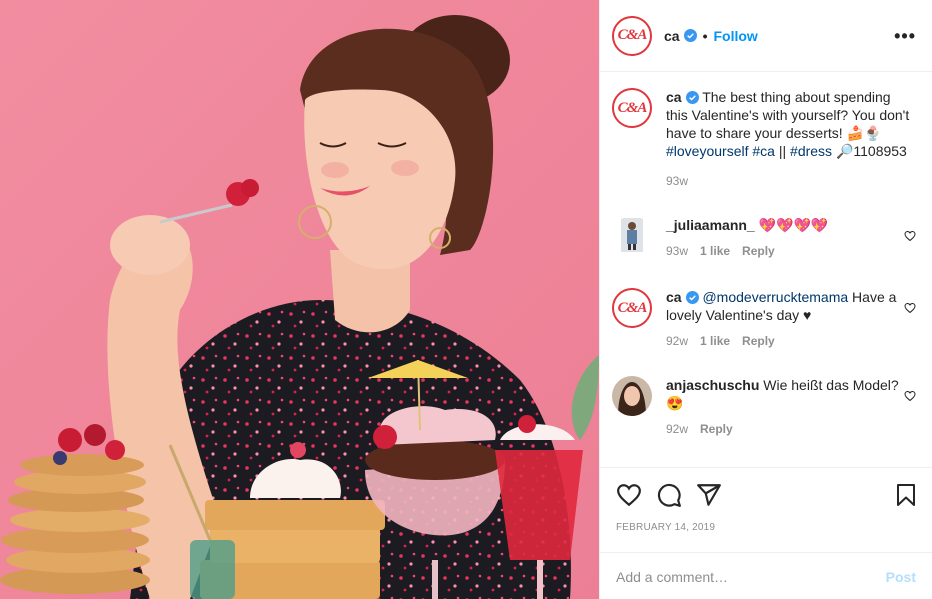 The width and height of the screenshot is (932, 599). What do you see at coordinates (775, 297) in the screenshot?
I see `comment-mention: @modeverrucktemama` at bounding box center [775, 297].